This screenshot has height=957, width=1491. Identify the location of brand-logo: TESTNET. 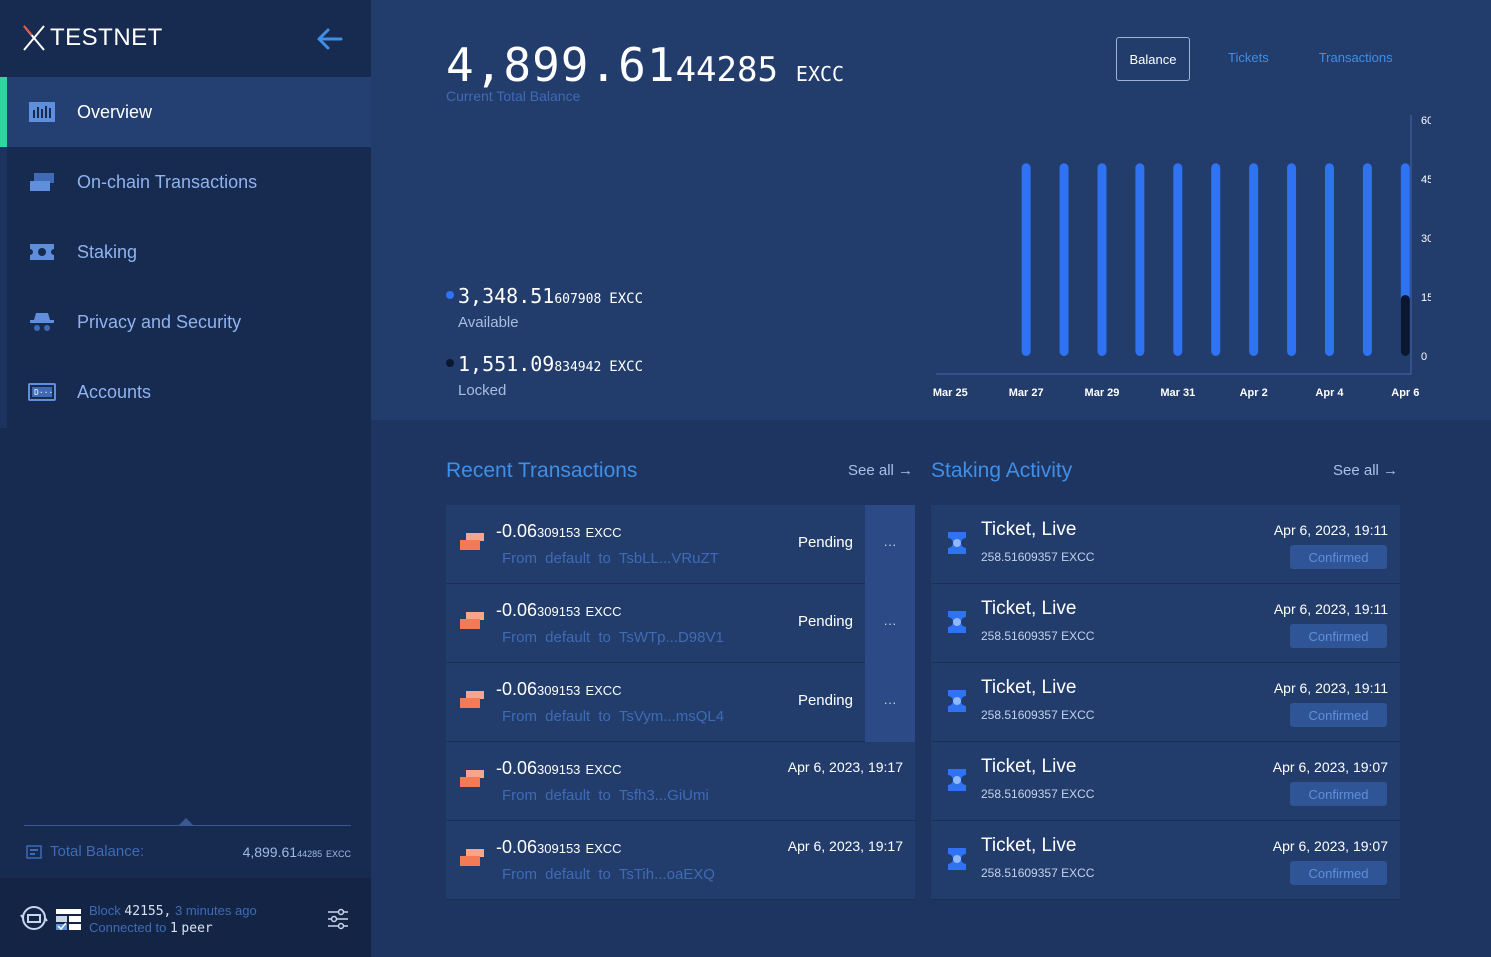
(92, 38).